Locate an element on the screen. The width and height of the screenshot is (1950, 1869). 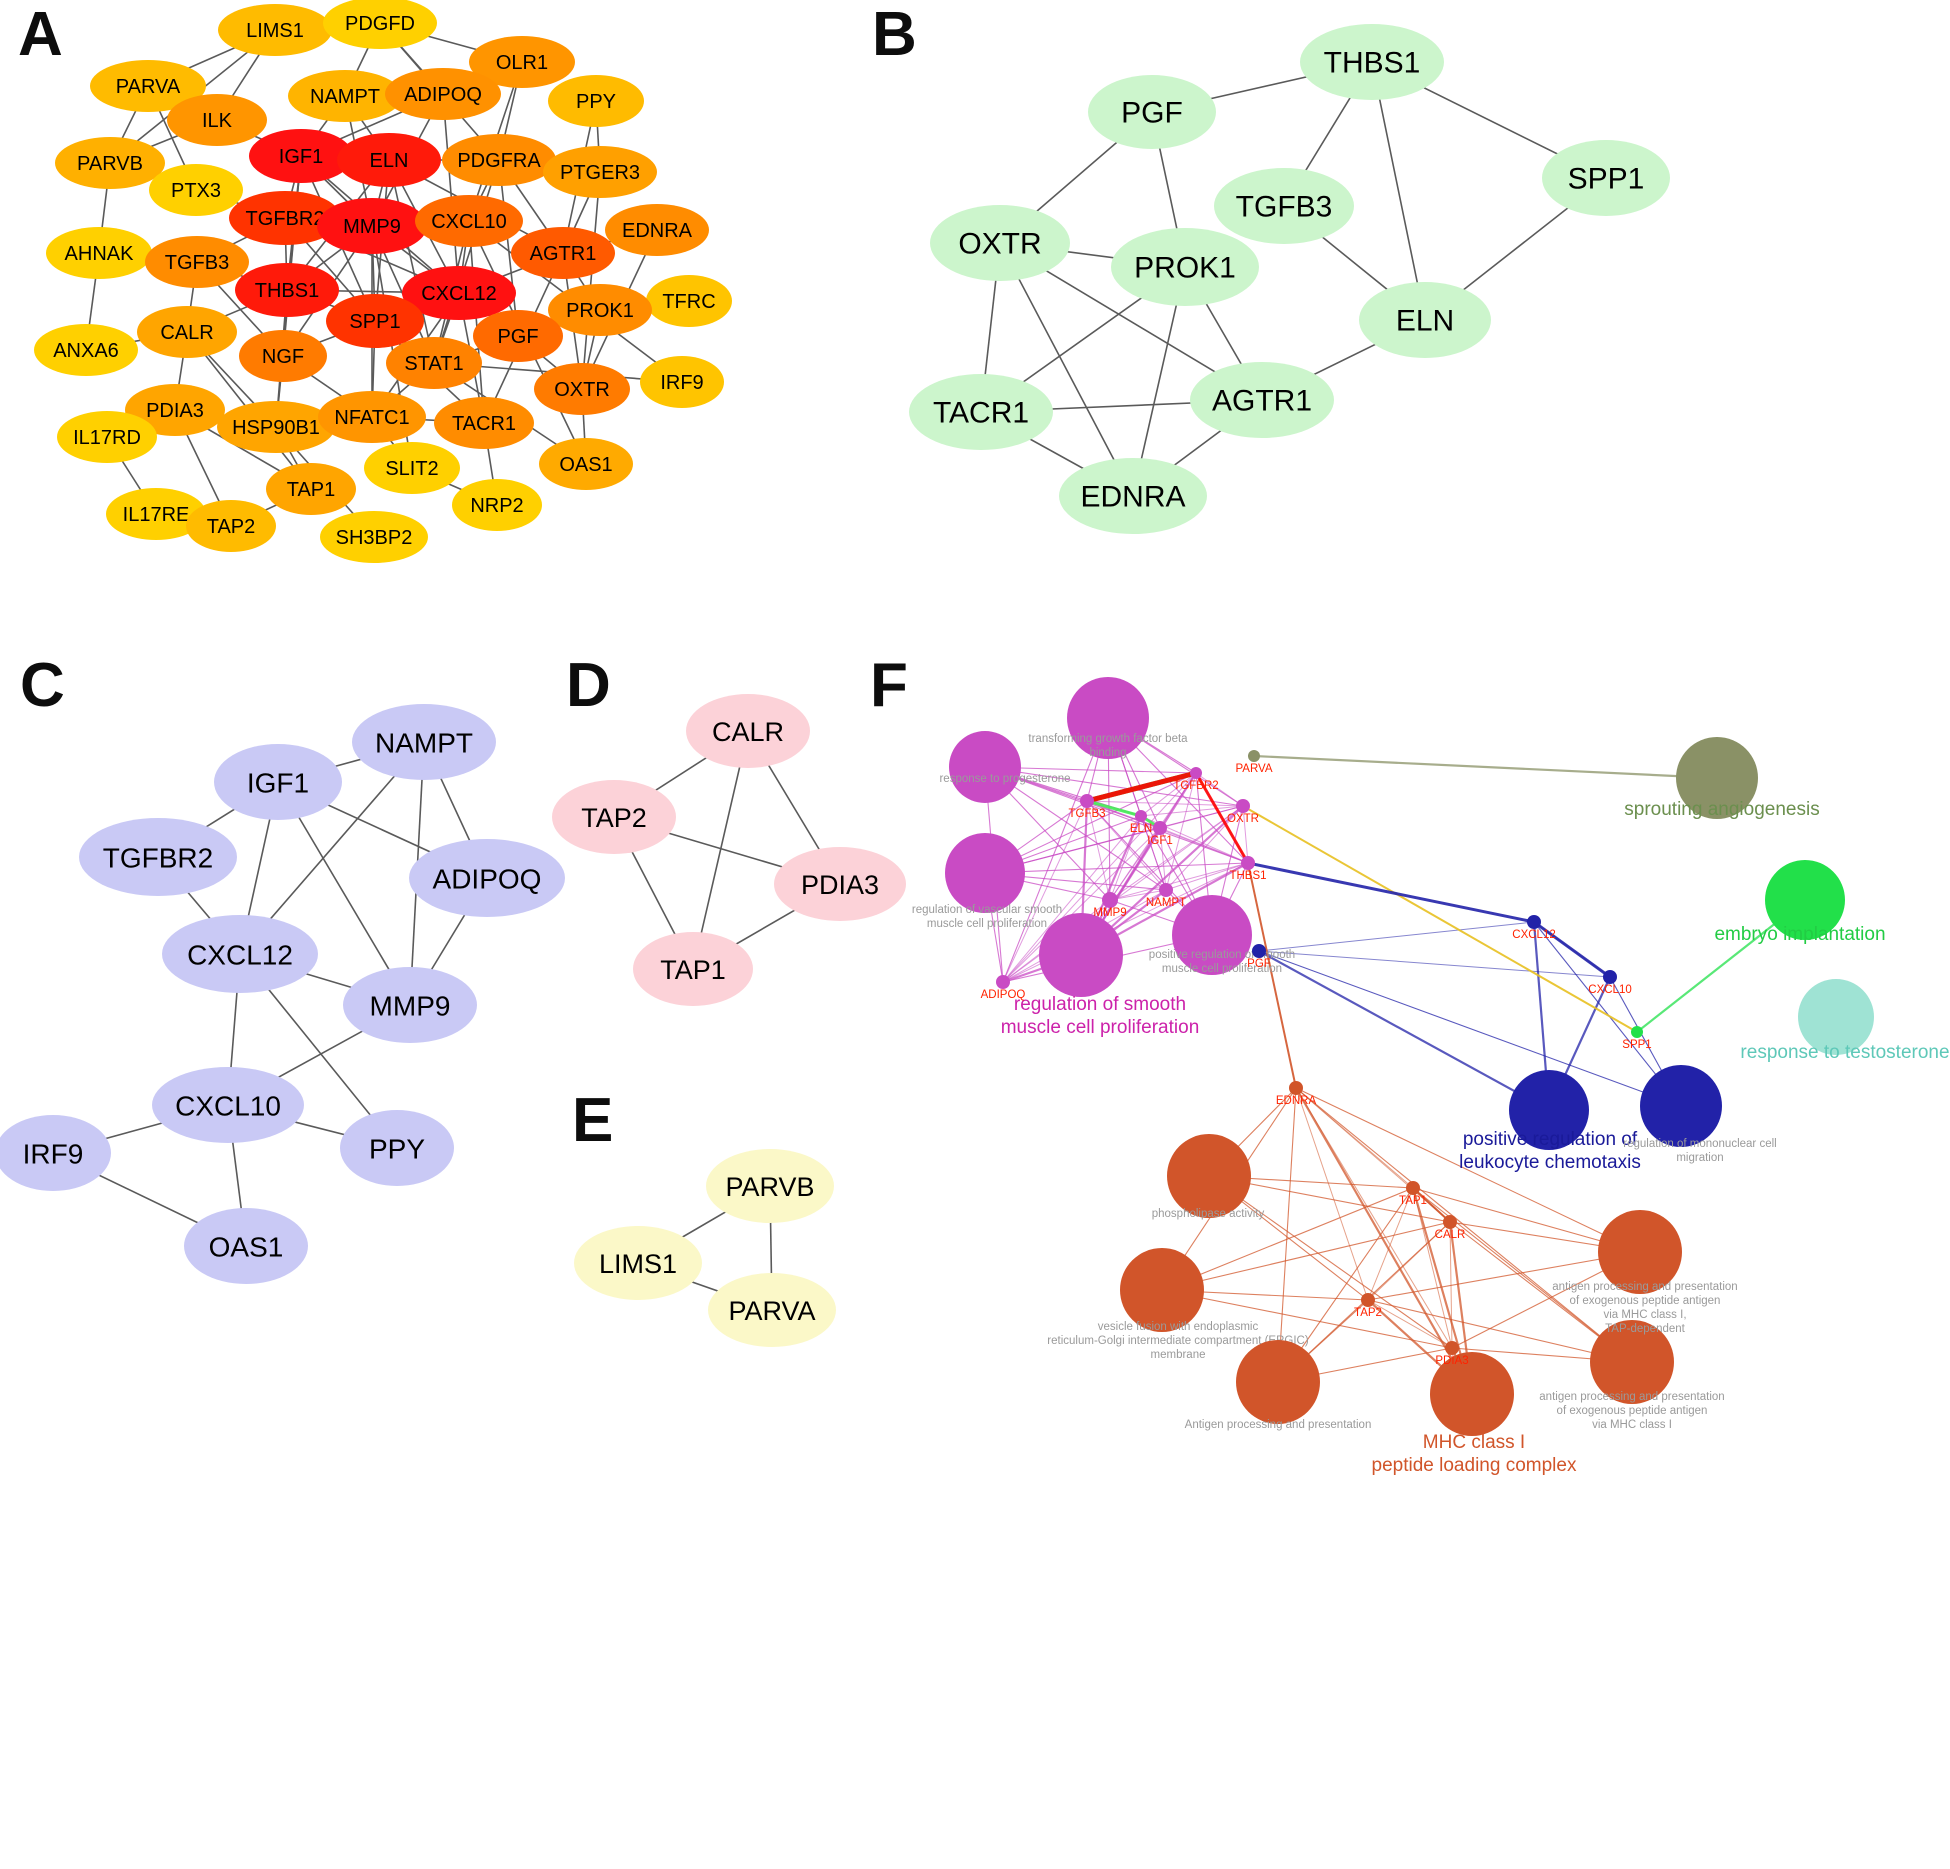
network-node: PDIA3 is located at coordinates (840, 884).